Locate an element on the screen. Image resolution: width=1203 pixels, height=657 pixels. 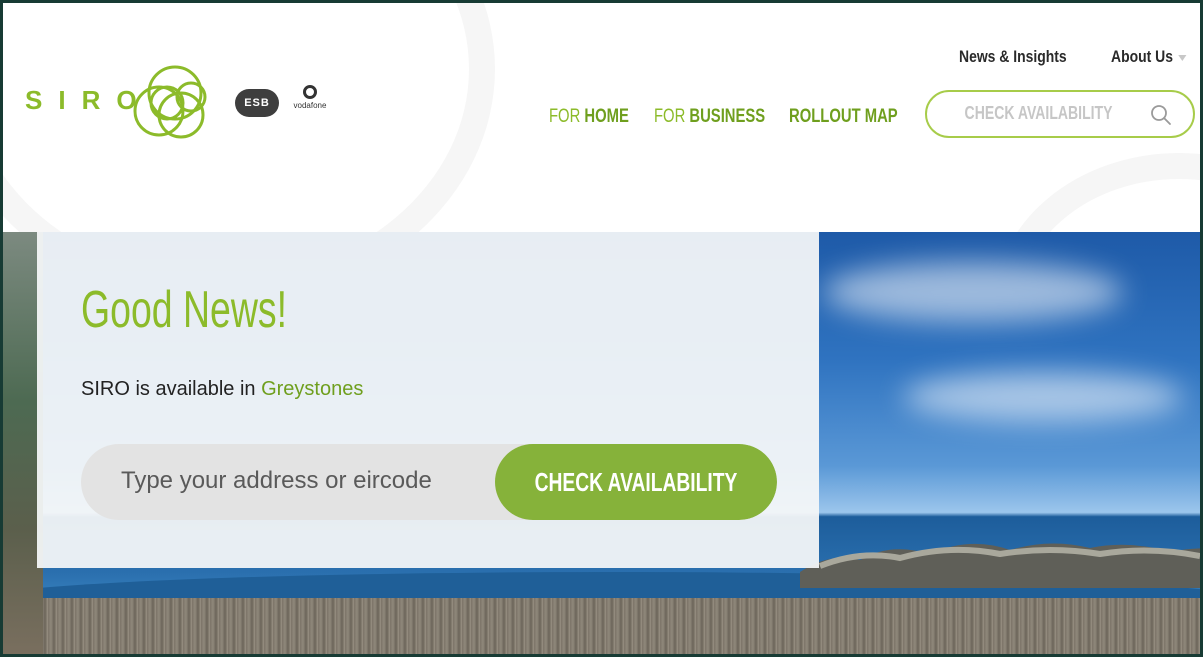
hero-title: Good News! is located at coordinates (184, 310).